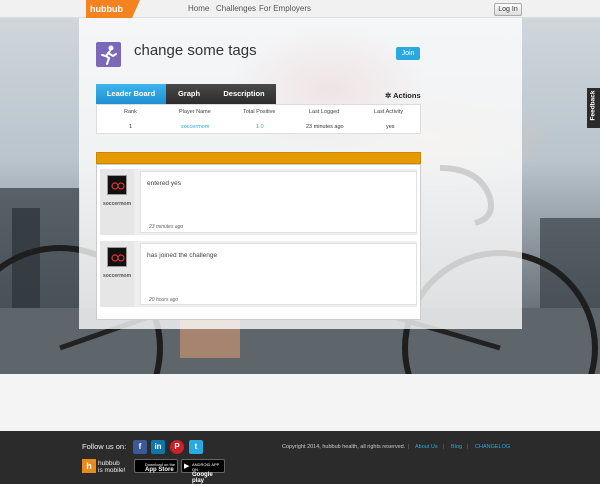  What do you see at coordinates (259, 112) in the screenshot?
I see `column-header-total: Total Positive` at bounding box center [259, 112].